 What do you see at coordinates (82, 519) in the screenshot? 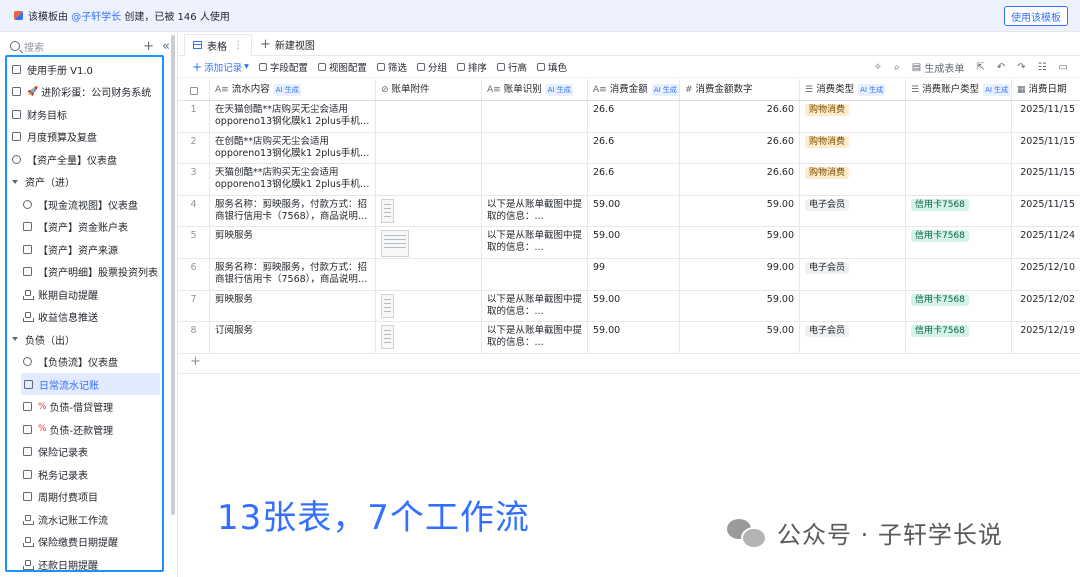
I see `sidebar-item: 流水记账工作流` at bounding box center [82, 519].